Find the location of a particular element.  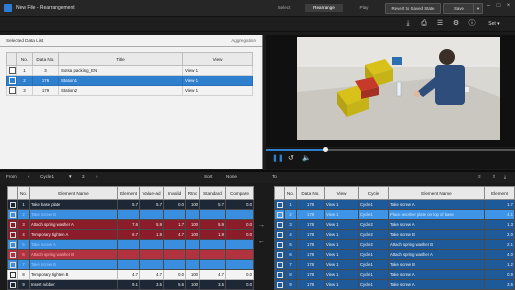

settings-dropdown: Set ▾ is located at coordinates (494, 24).